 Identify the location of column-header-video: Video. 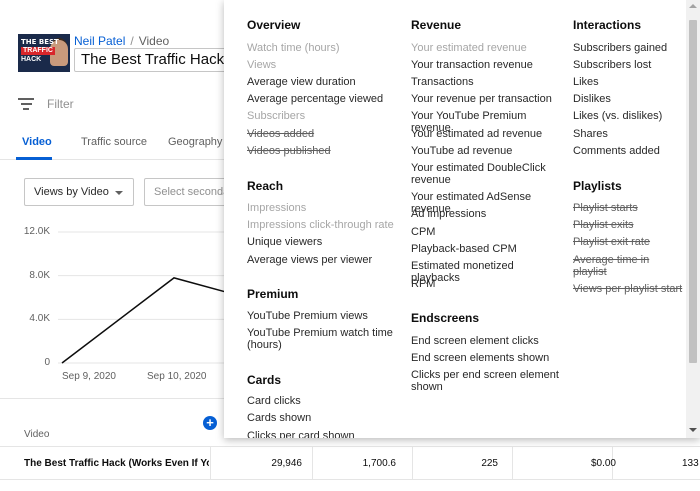
(36, 434).